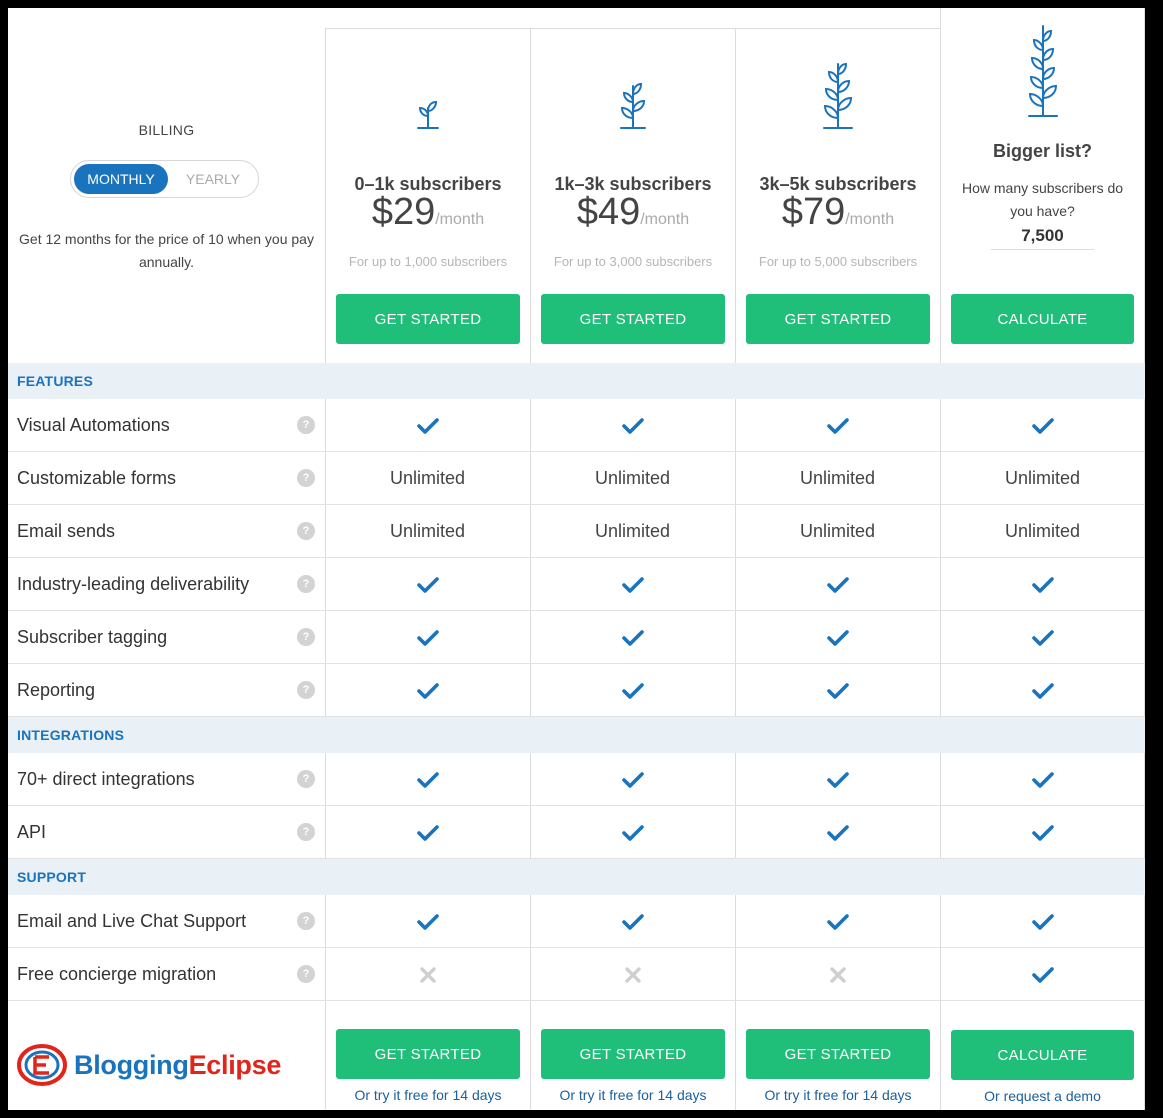  I want to click on subscriber-count-question: How many subscribers do you have?, so click(1042, 199).